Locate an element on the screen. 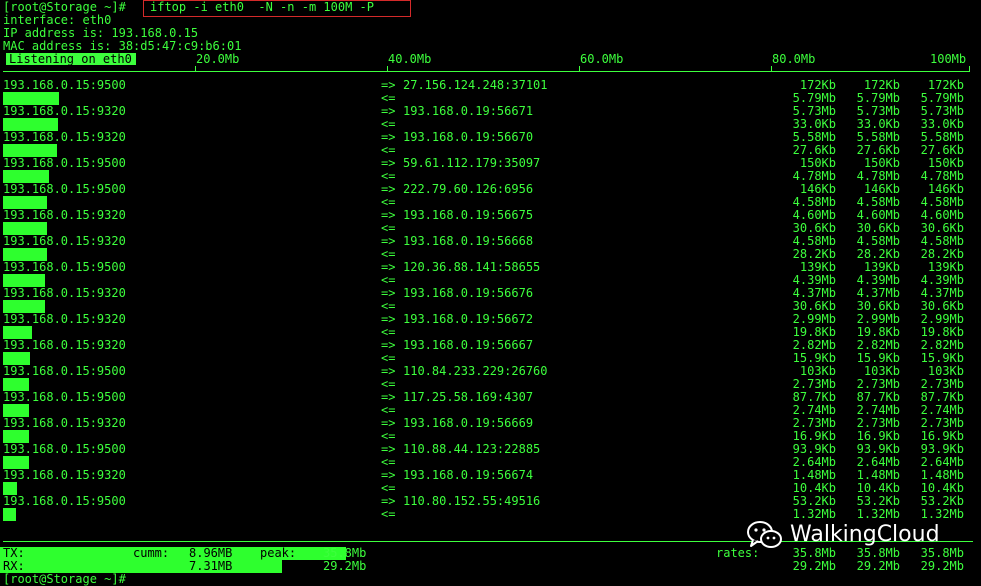  inbound-arrow: <= is located at coordinates (388, 514).